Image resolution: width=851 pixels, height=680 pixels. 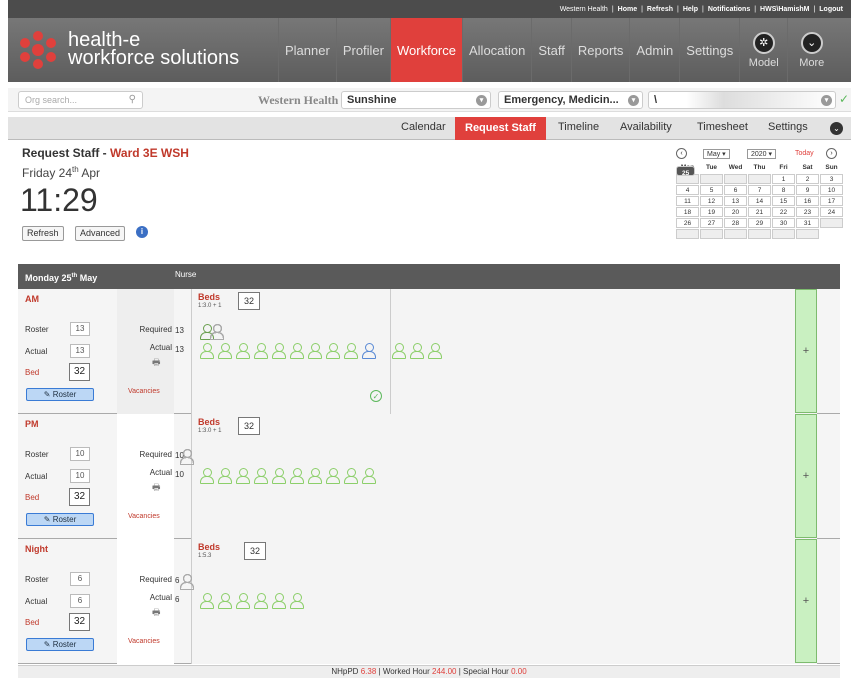 What do you see at coordinates (735, 212) in the screenshot?
I see `calendar-day: 20` at bounding box center [735, 212].